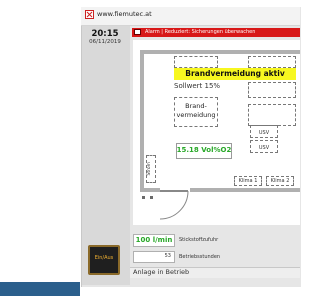 The width and height of the screenshot is (320, 296). I want to click on wall-left, so click(142, 120).